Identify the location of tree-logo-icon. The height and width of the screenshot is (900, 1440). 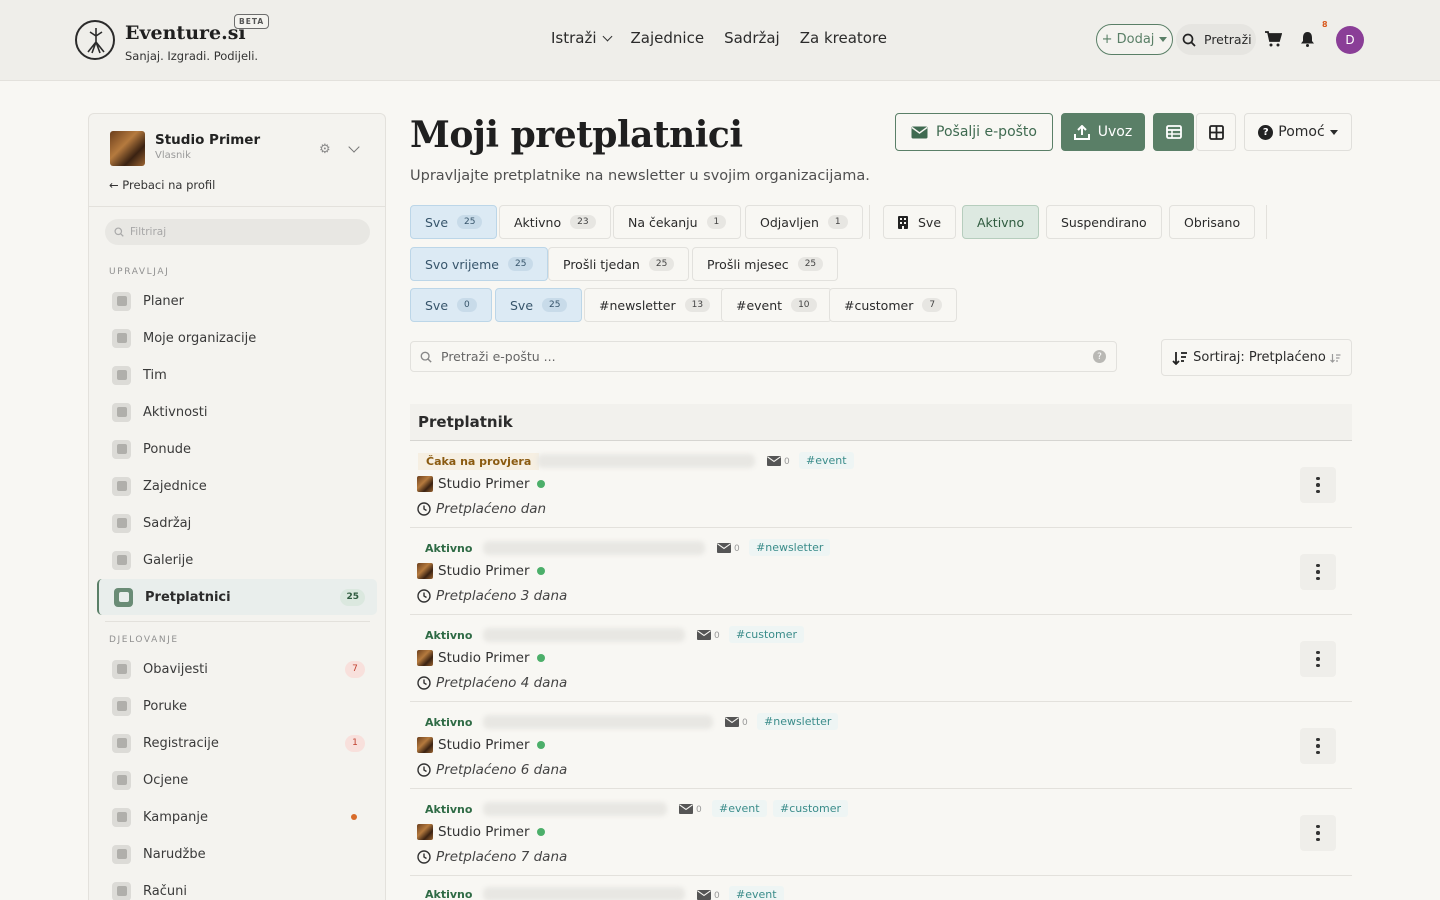
(95, 40).